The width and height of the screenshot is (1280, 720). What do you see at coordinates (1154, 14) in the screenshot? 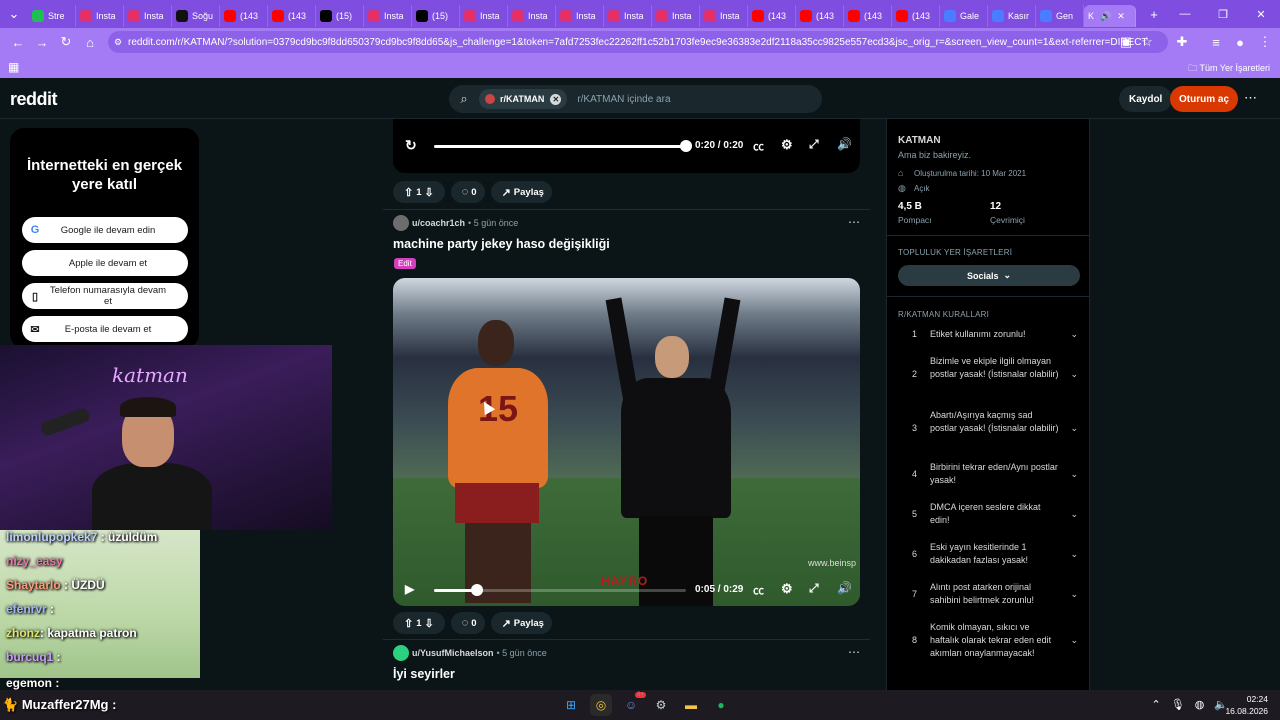
I see `new-tab-icon: +` at bounding box center [1154, 14].